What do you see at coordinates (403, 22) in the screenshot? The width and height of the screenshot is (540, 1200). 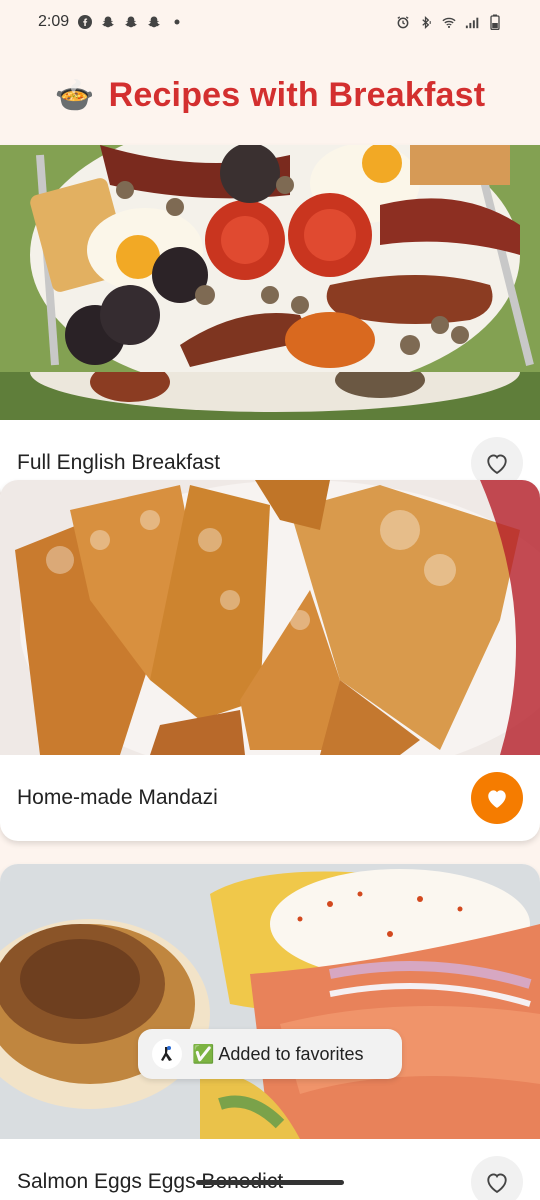 I see `alarm-icon` at bounding box center [403, 22].